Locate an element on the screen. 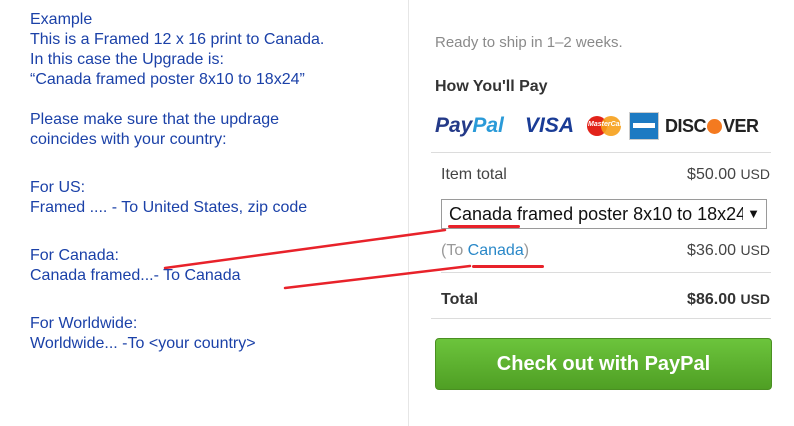 The image size is (794, 426). mastercard-logo: MasterCard is located at coordinates (606, 126).